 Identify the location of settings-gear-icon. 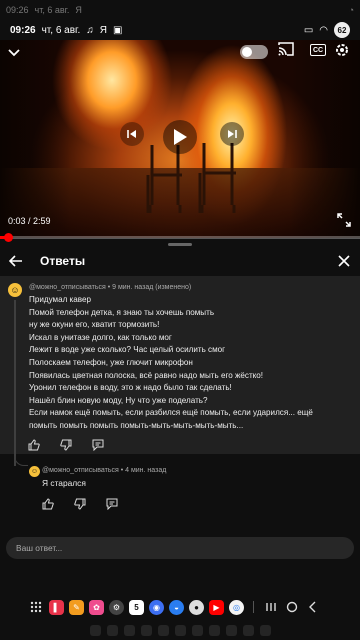
(342, 52).